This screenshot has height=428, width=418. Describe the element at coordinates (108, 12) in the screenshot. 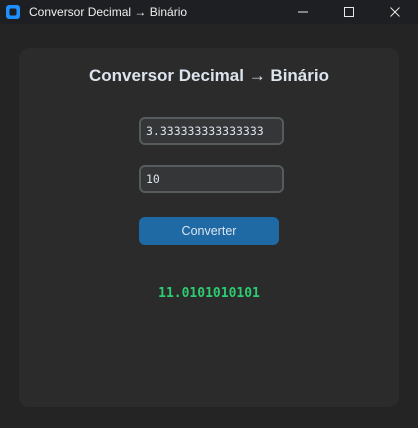

I see `window-title: Conversor Decimal → Binário` at that location.